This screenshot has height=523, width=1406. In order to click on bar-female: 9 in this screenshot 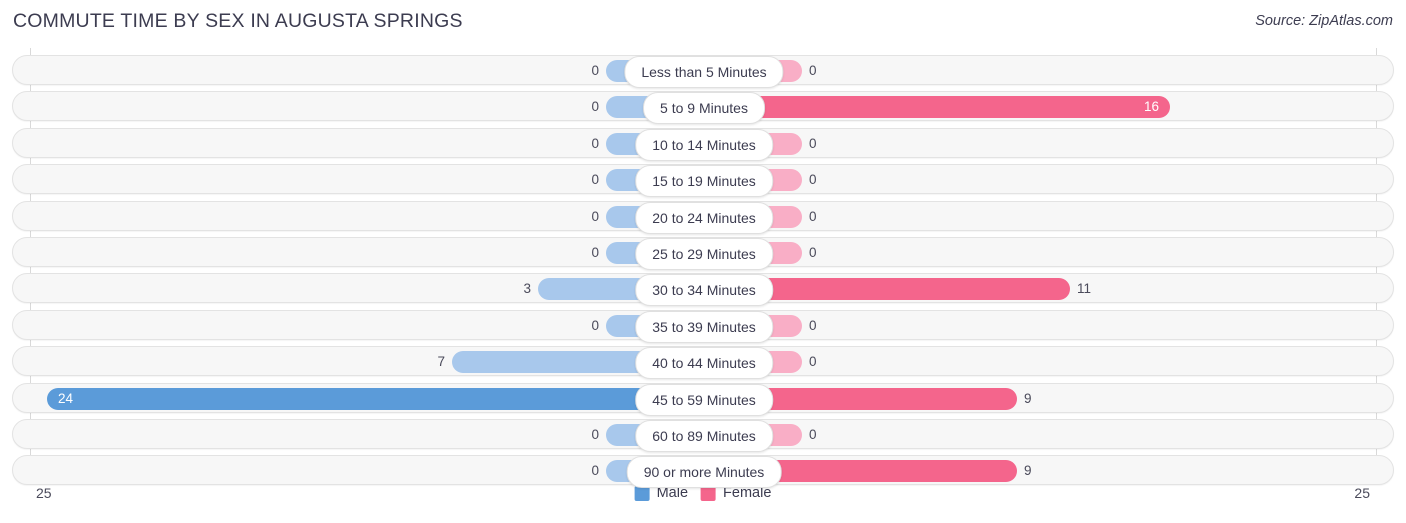, I will do `click(886, 398)`.